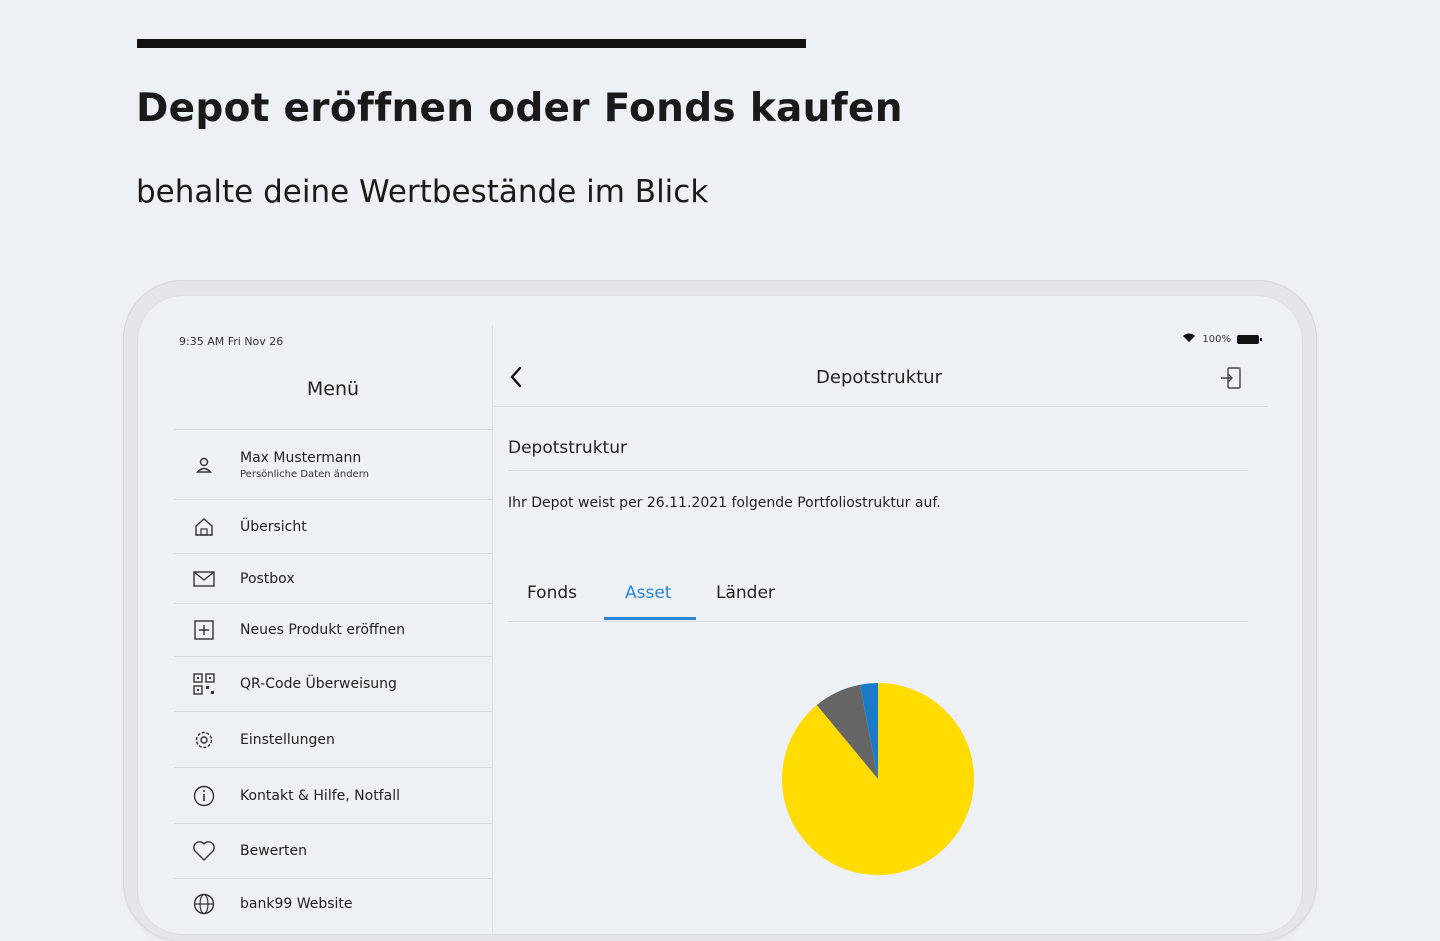 The image size is (1440, 941). I want to click on section-divider, so click(878, 470).